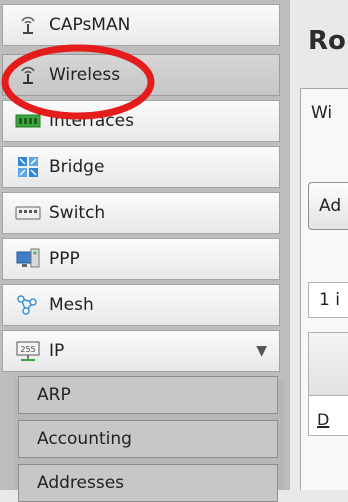  Describe the element at coordinates (28, 121) in the screenshot. I see `interfaces-icon` at that location.